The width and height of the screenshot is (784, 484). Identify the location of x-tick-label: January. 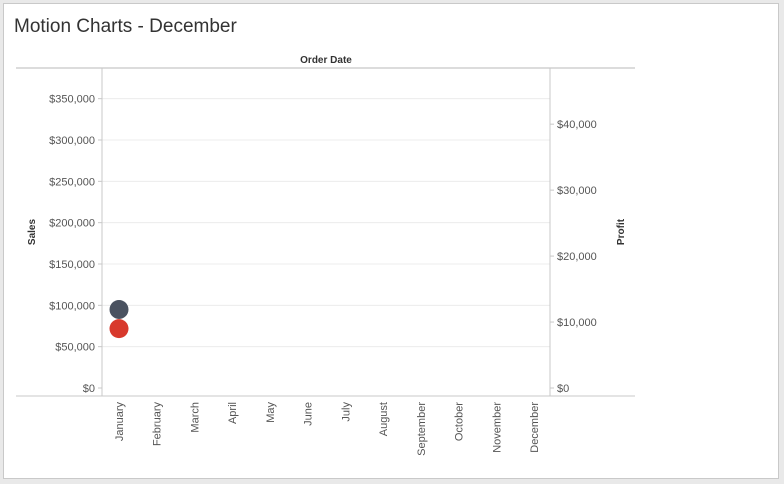
(120, 422).